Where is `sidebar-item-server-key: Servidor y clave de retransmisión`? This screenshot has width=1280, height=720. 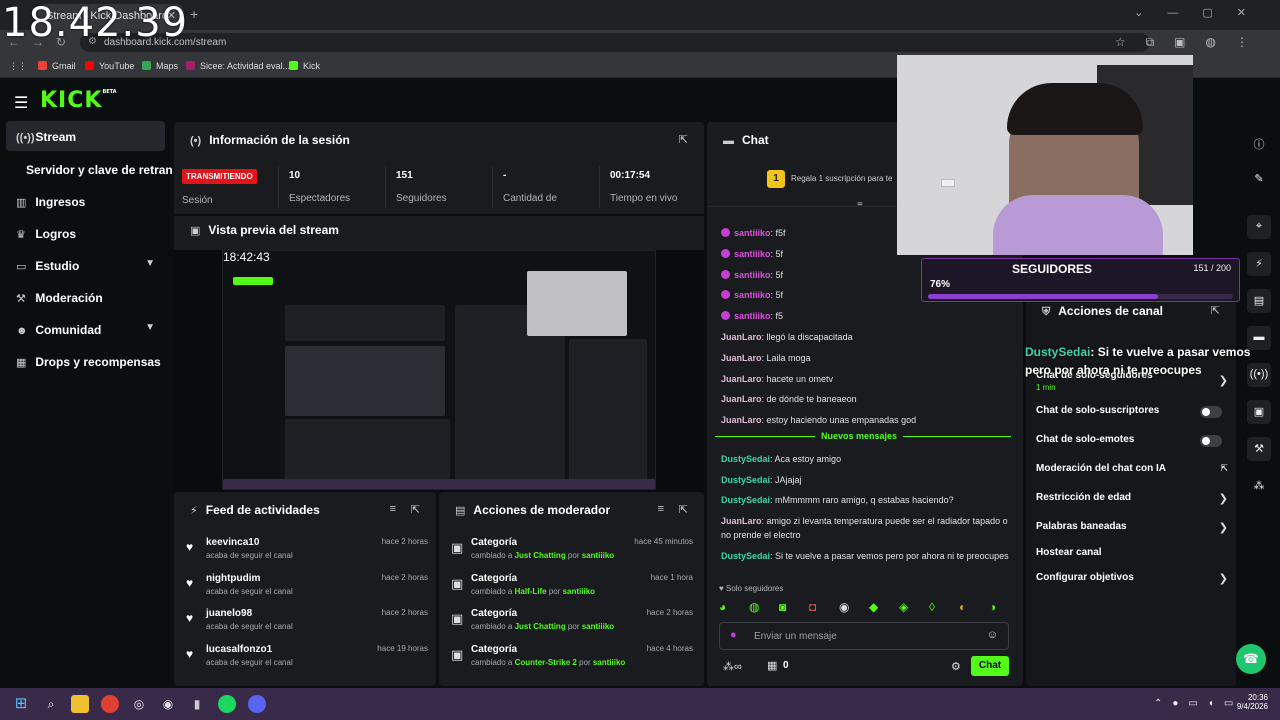
sidebar-item-server-key: Servidor y clave de retransmisión is located at coordinates (94, 169).